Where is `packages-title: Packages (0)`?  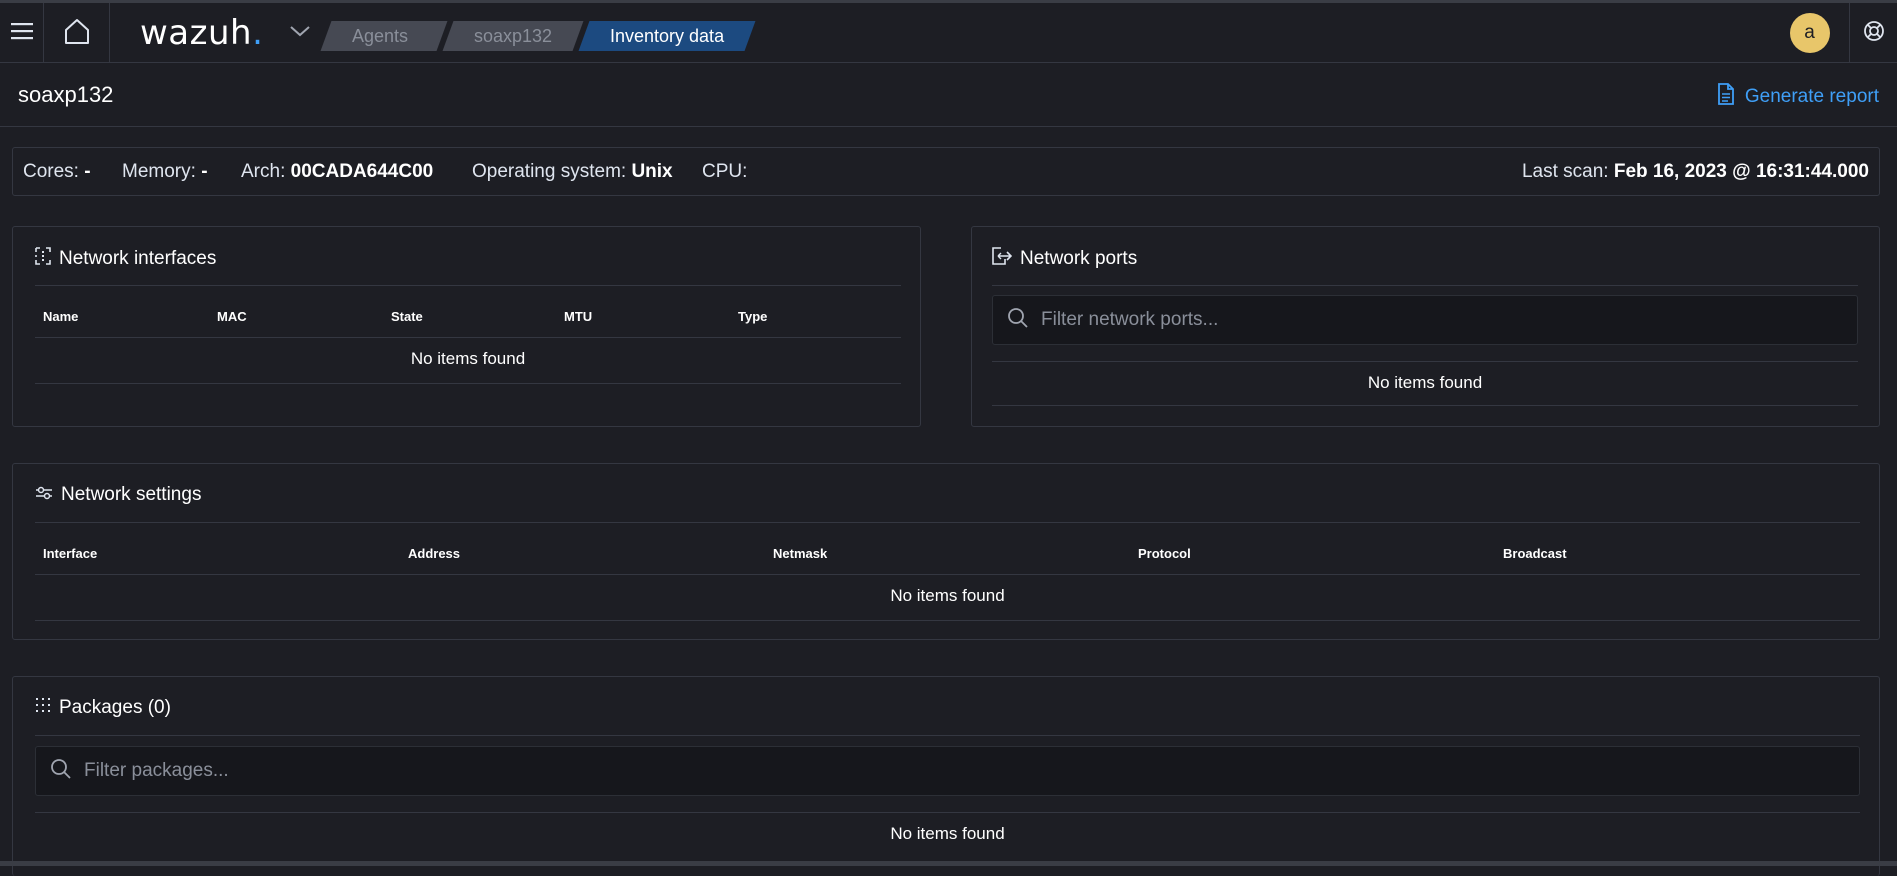 packages-title: Packages (0) is located at coordinates (103, 708).